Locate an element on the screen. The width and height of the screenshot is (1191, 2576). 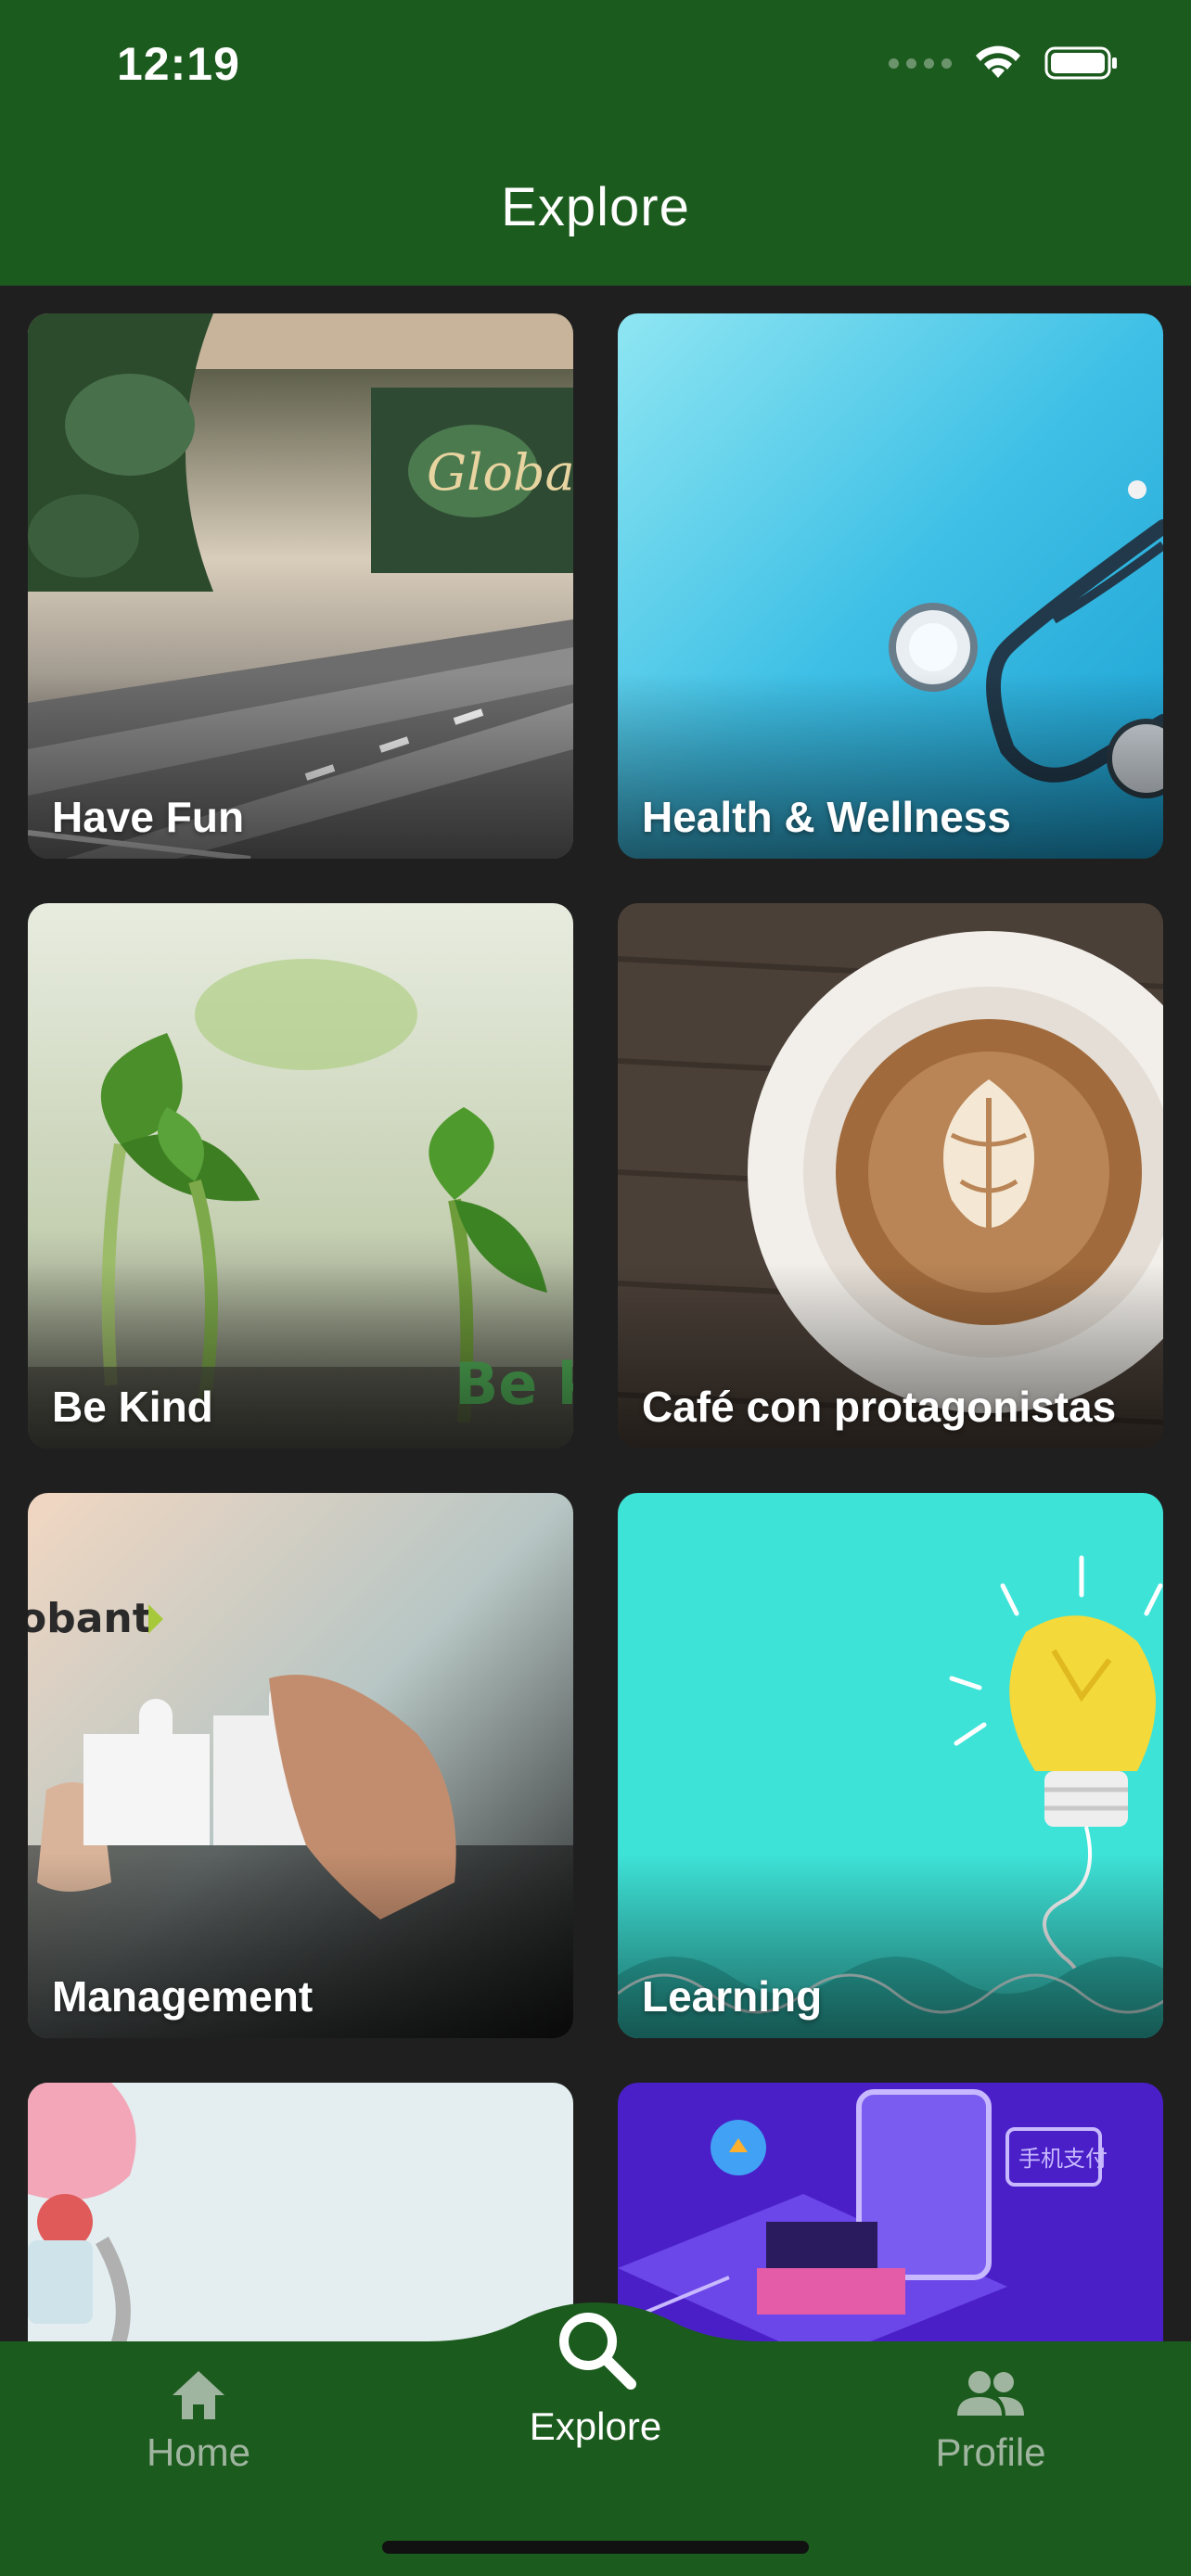
page-title: Explore is located at coordinates (595, 207).